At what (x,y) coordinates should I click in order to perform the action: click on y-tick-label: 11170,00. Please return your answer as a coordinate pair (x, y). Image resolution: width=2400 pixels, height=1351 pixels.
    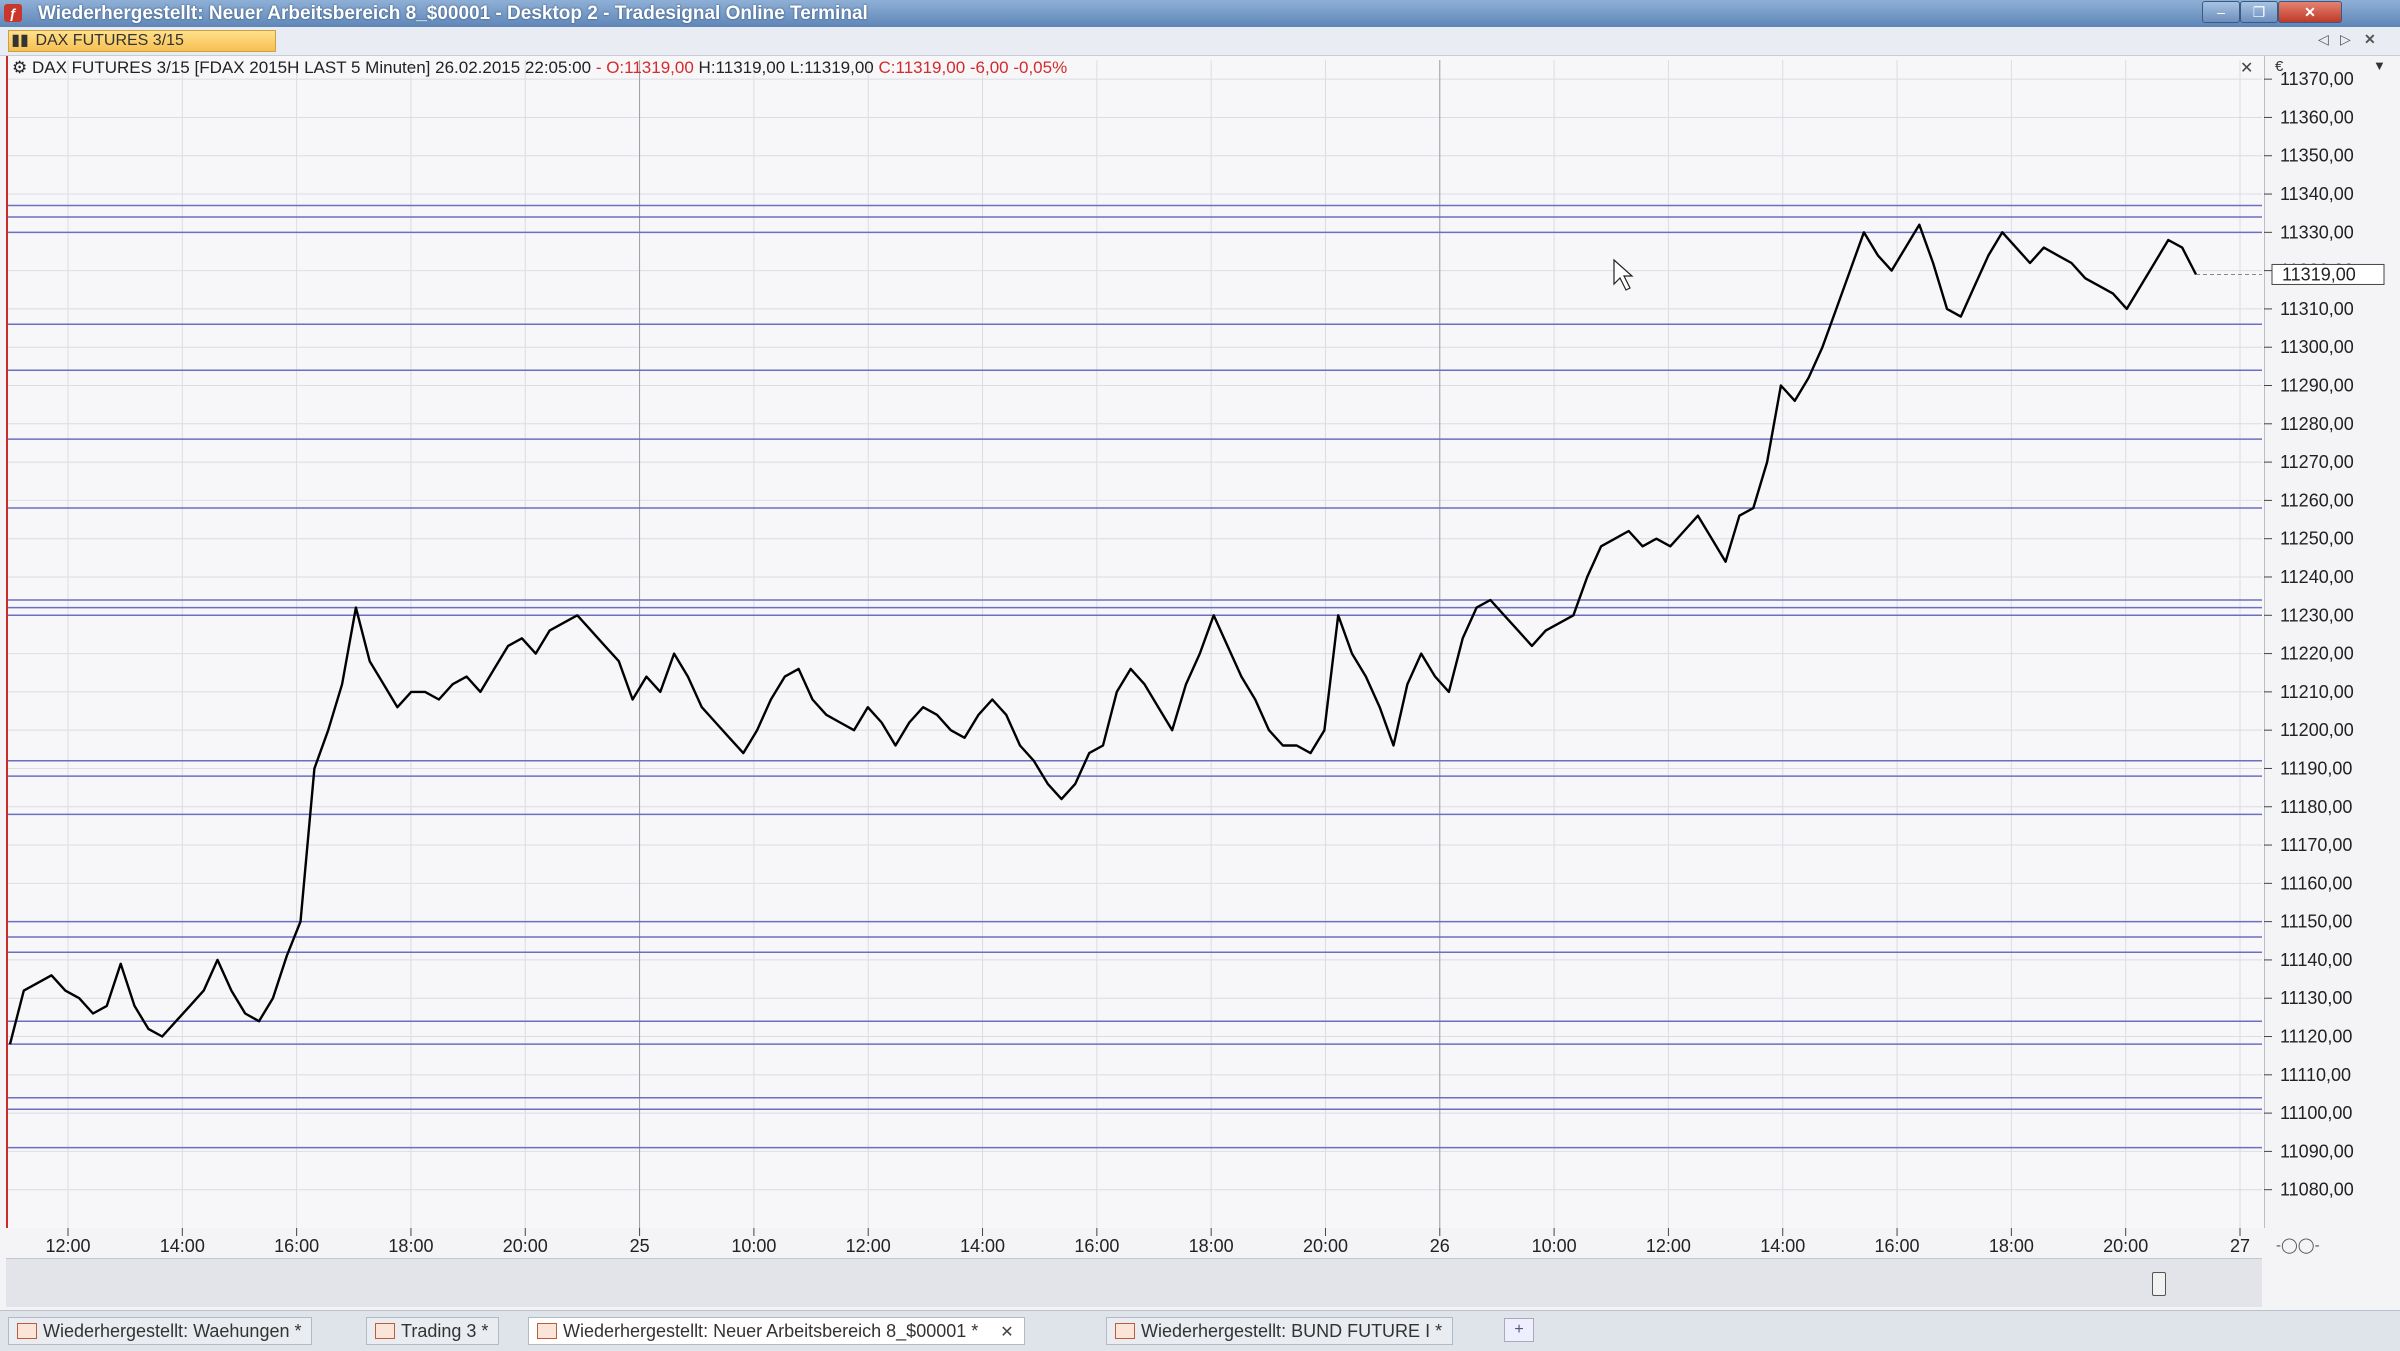
    Looking at the image, I should click on (2316, 845).